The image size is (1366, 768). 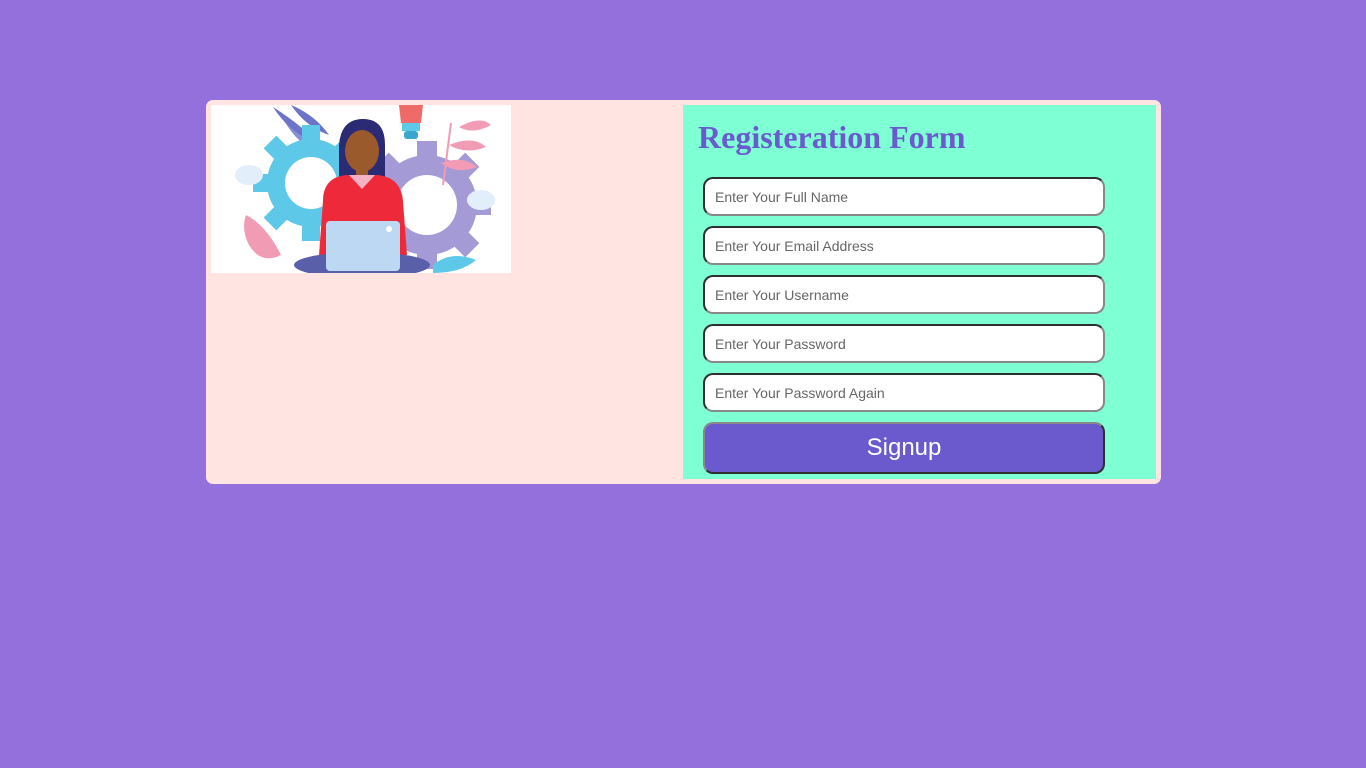 I want to click on confirm-password-input, so click(x=904, y=392).